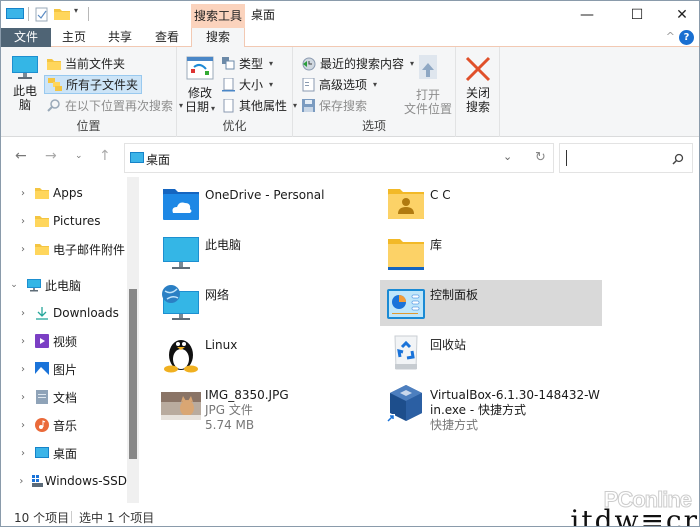 The image size is (700, 527). Describe the element at coordinates (15, 13) in the screenshot. I see `explorer-app-icon` at that location.